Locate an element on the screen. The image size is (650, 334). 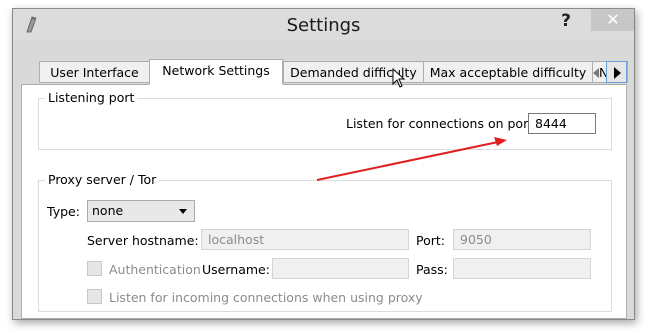
proxy-type-select: none is located at coordinates (141, 211).